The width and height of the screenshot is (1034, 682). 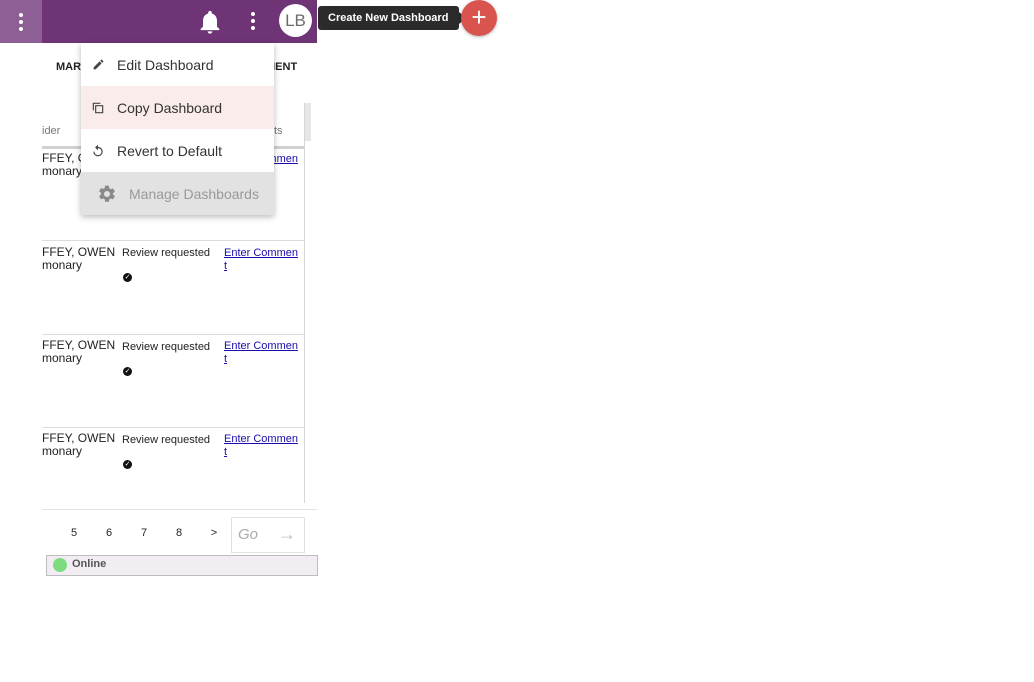 I want to click on page-link: 7, so click(x=144, y=533).